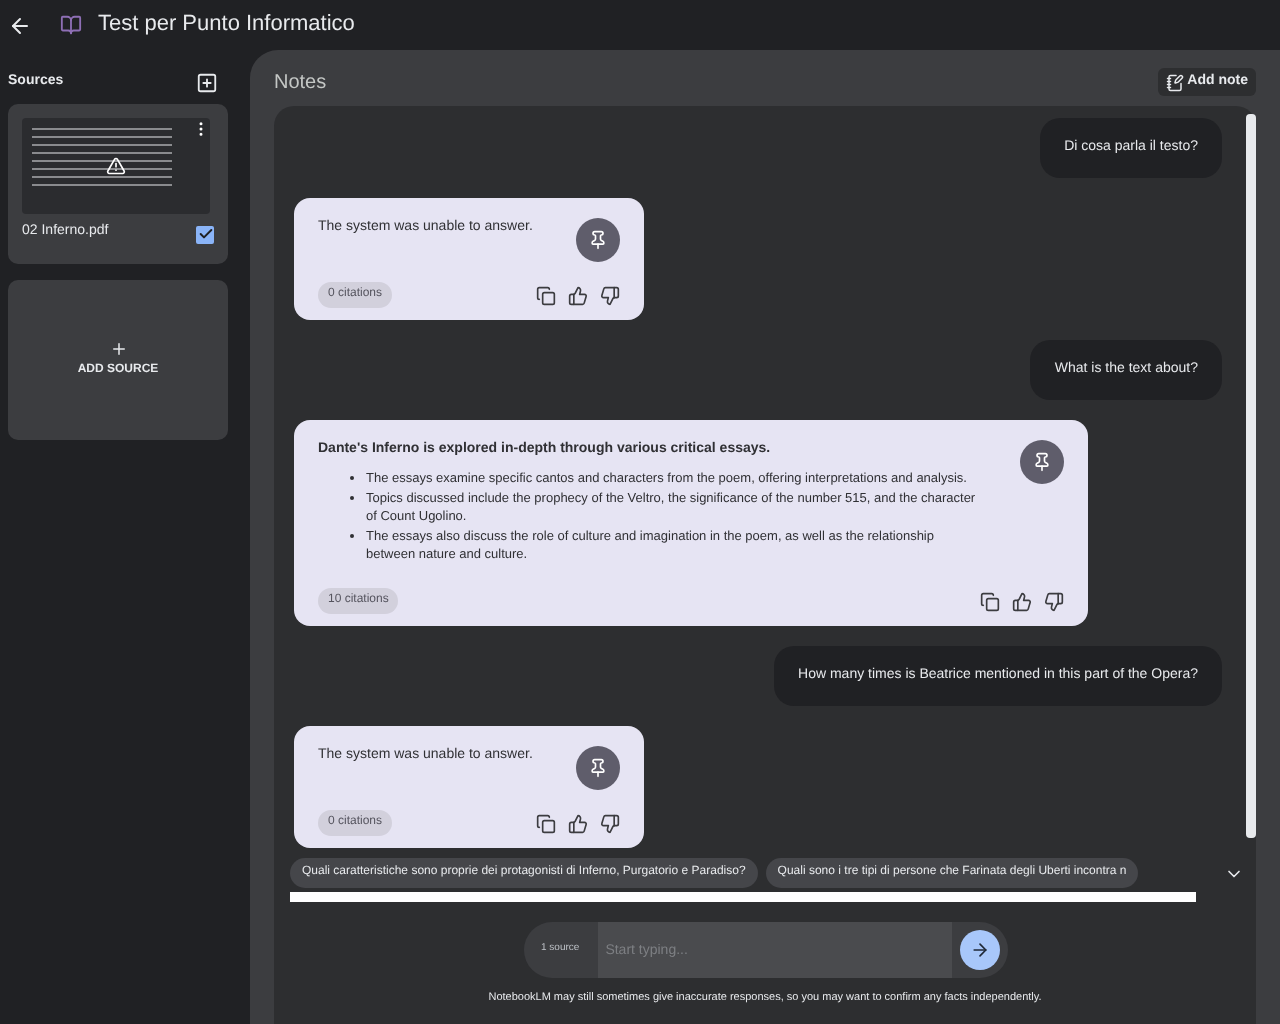  Describe the element at coordinates (226, 25) in the screenshot. I see `notebook-title: Test per Punto Informatico` at that location.